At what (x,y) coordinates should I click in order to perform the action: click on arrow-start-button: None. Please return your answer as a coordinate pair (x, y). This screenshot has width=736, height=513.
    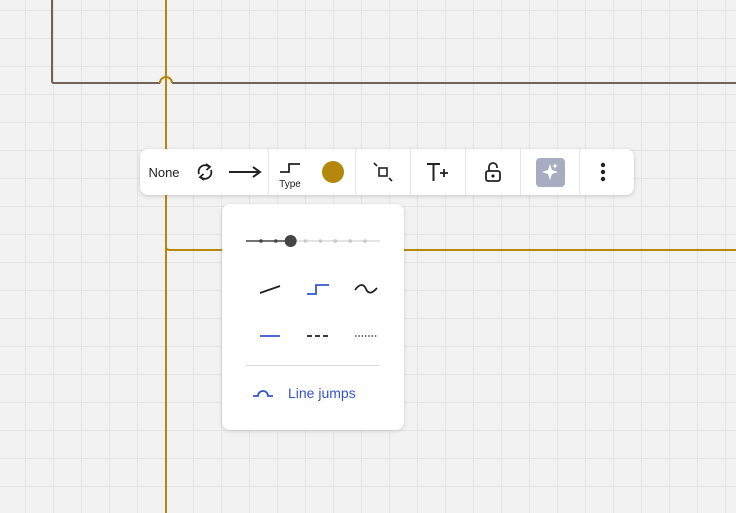
    Looking at the image, I should click on (164, 172).